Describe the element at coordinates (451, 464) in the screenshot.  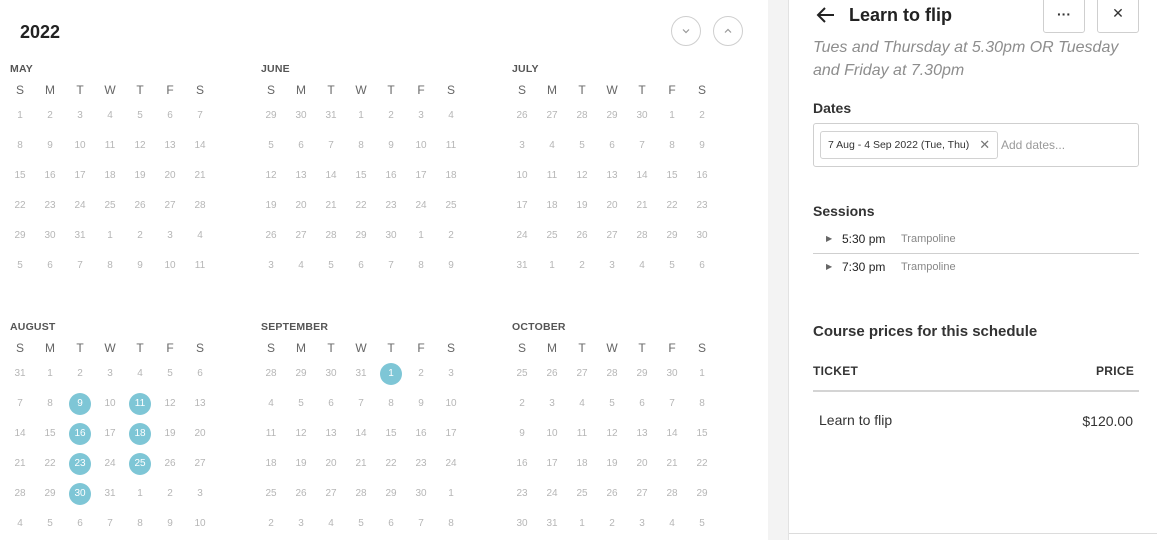
I see `day-cell: 24` at that location.